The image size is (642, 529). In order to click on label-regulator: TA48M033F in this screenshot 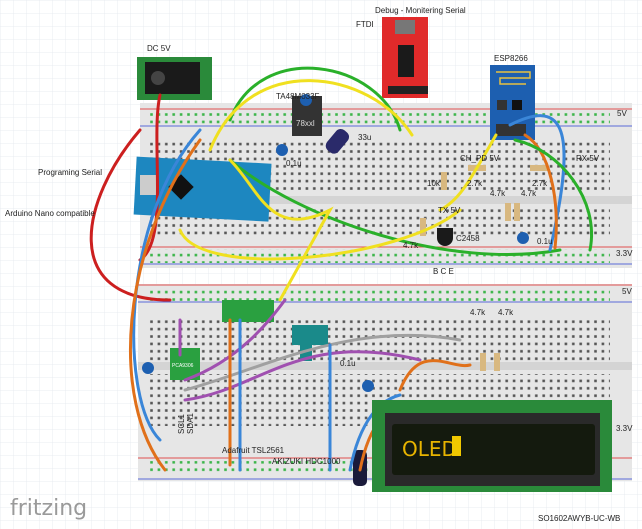, I will do `click(298, 96)`.